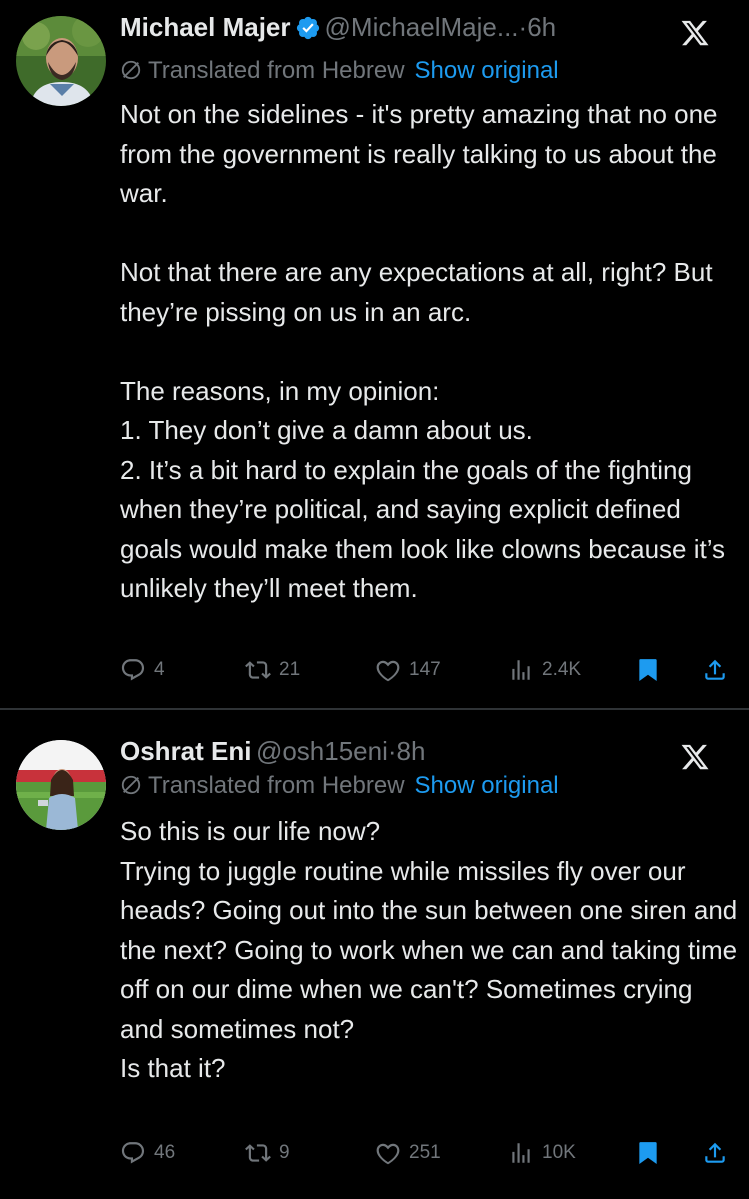  I want to click on like-count: 251, so click(425, 1152).